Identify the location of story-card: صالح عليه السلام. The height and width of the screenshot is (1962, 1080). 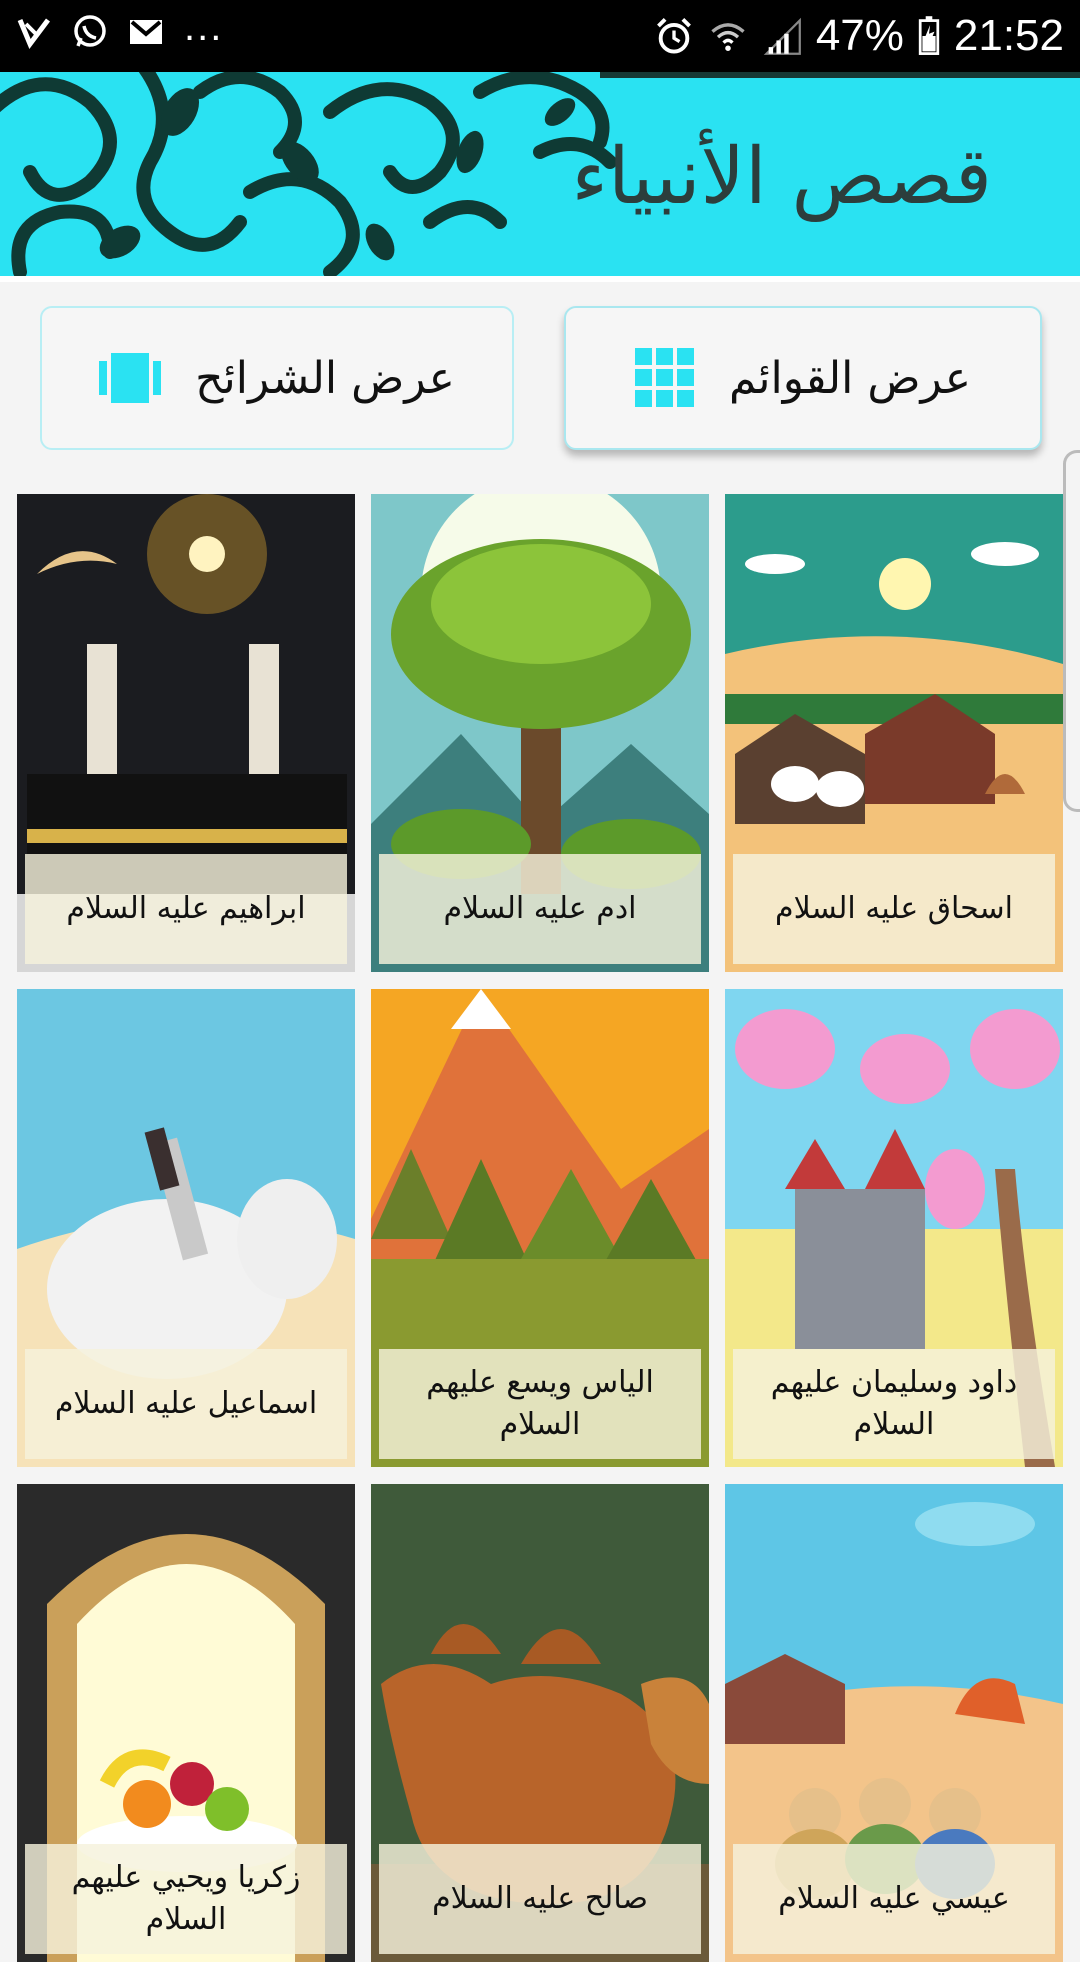
(540, 1723).